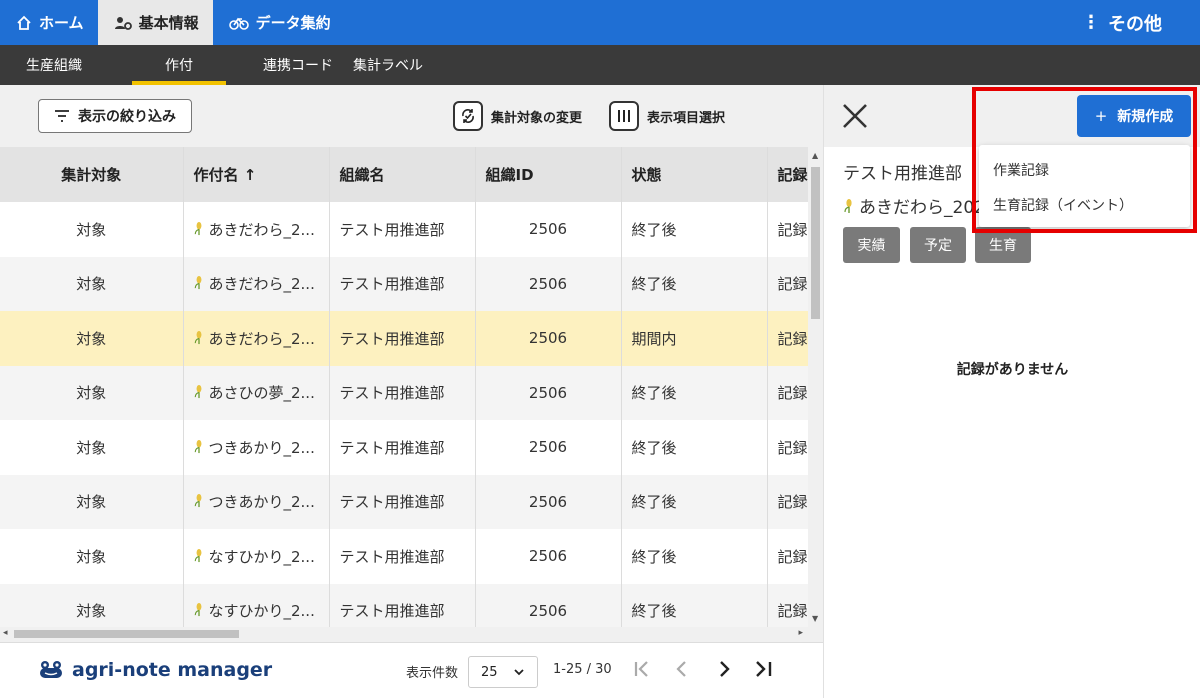 The width and height of the screenshot is (1200, 698). What do you see at coordinates (1122, 23) in the screenshot?
I see `more-menu: ⋮ その他` at bounding box center [1122, 23].